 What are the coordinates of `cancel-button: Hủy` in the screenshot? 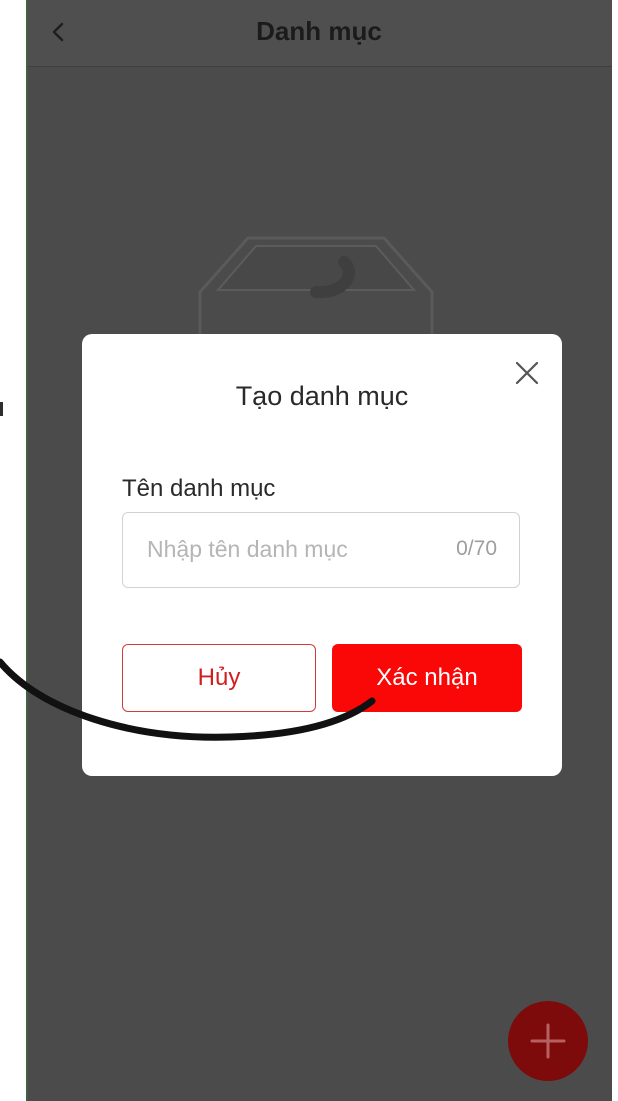 It's located at (219, 678).